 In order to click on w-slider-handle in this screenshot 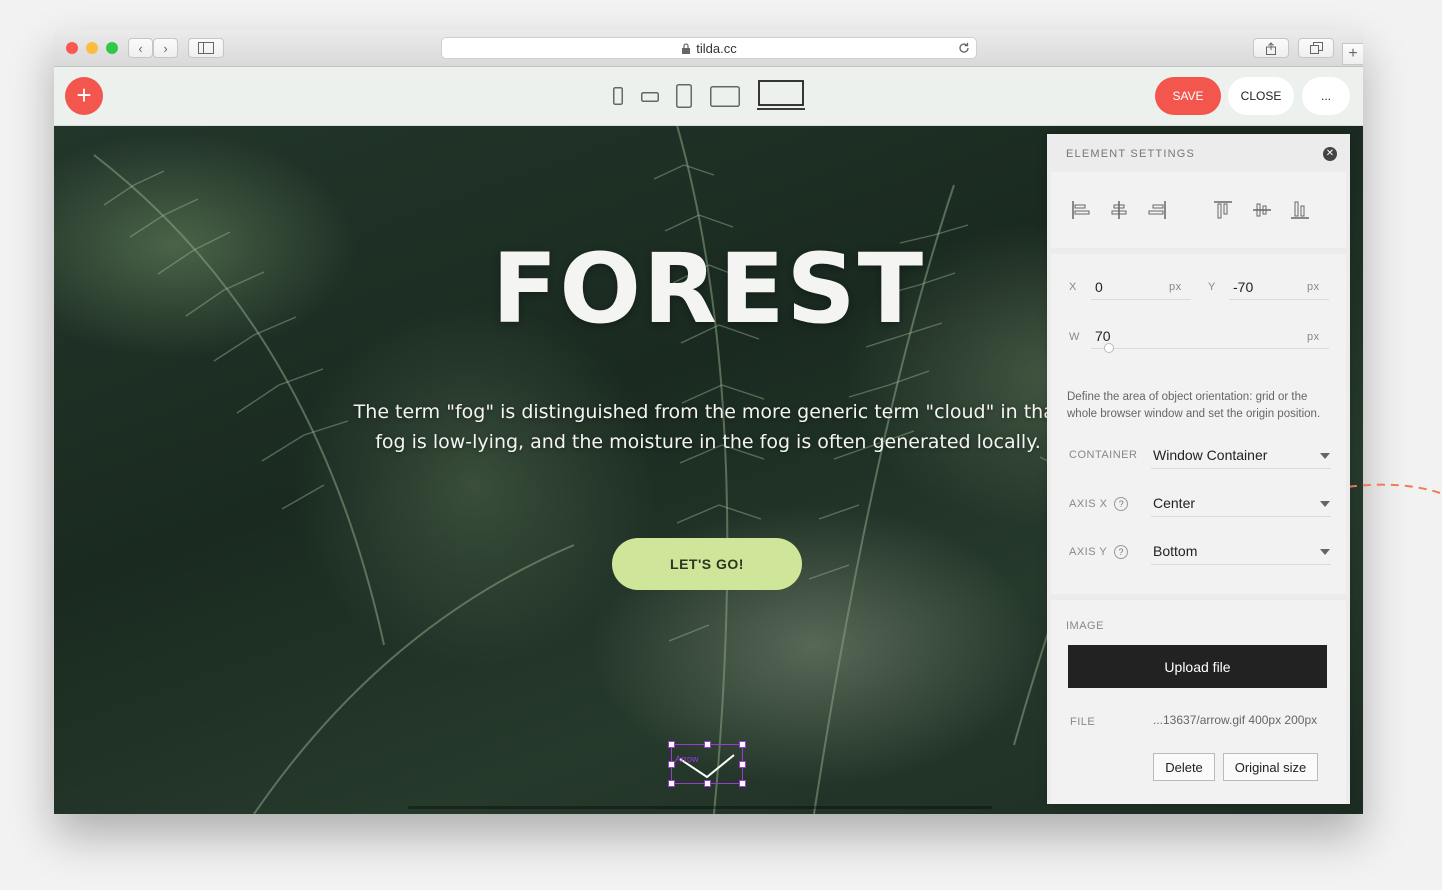, I will do `click(1109, 348)`.